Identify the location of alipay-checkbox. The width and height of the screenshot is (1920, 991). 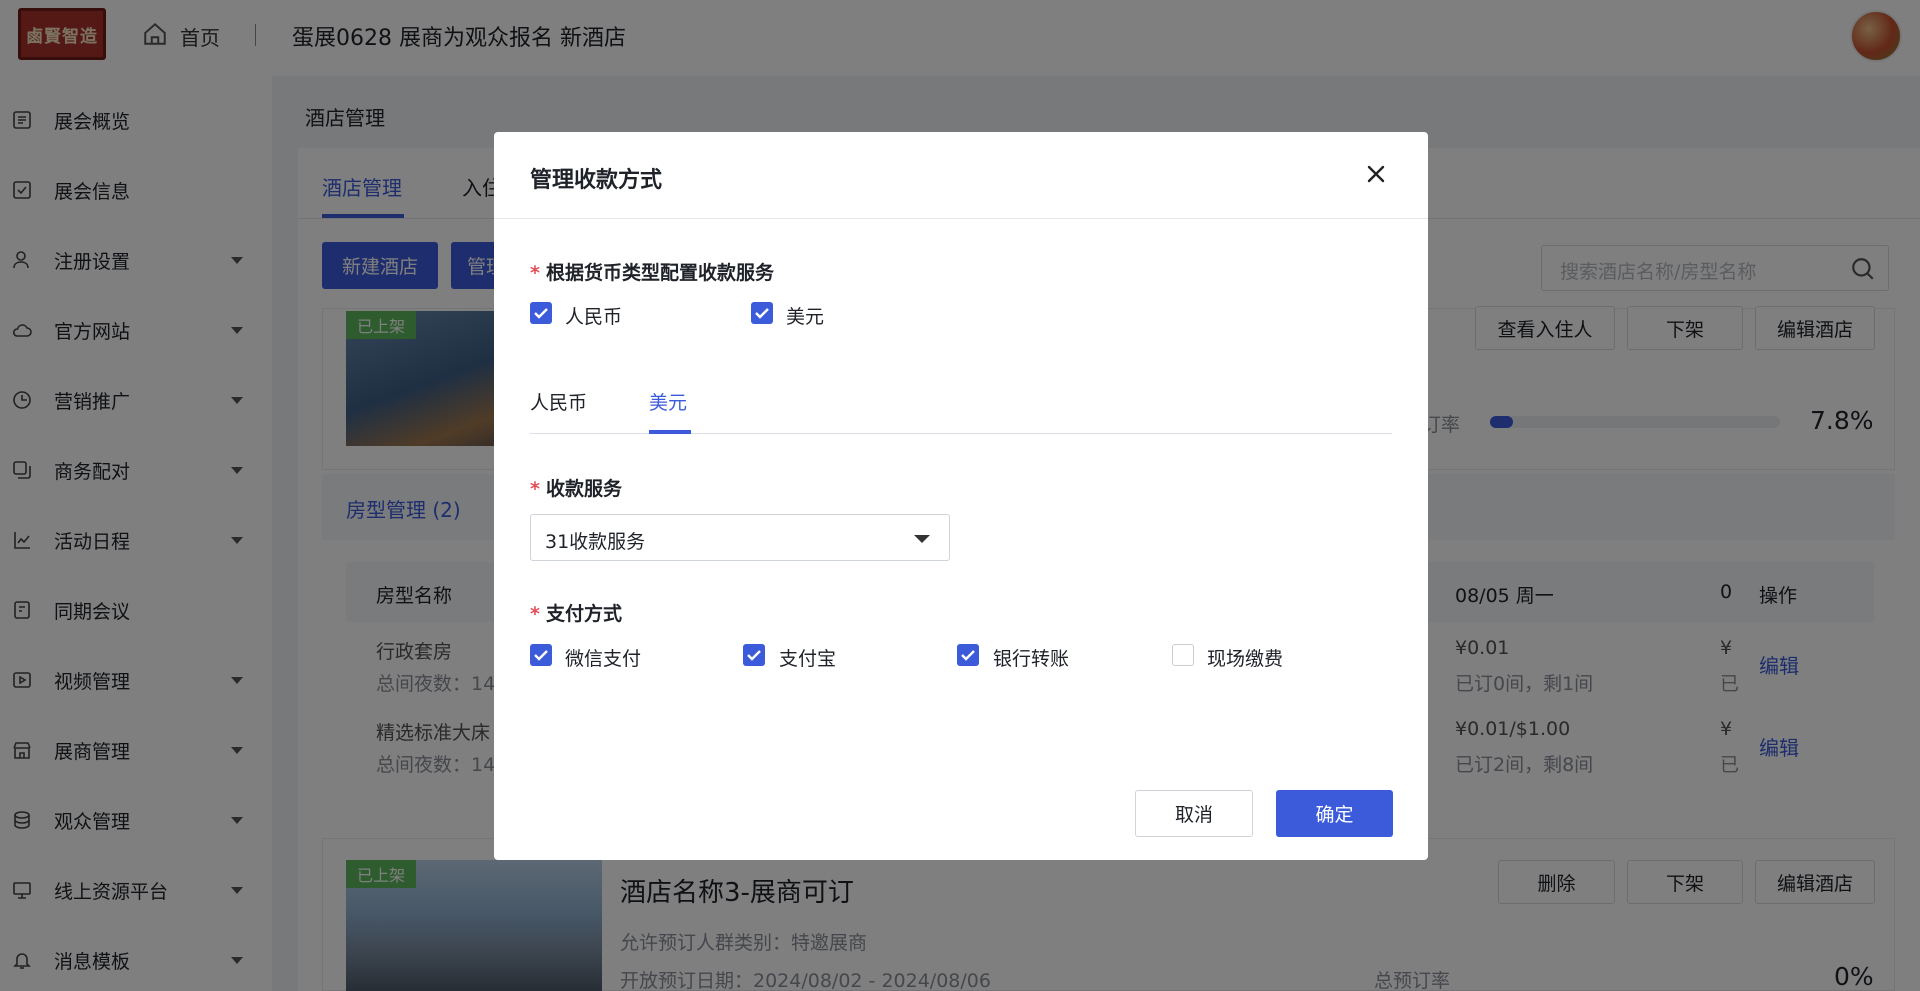
(754, 655).